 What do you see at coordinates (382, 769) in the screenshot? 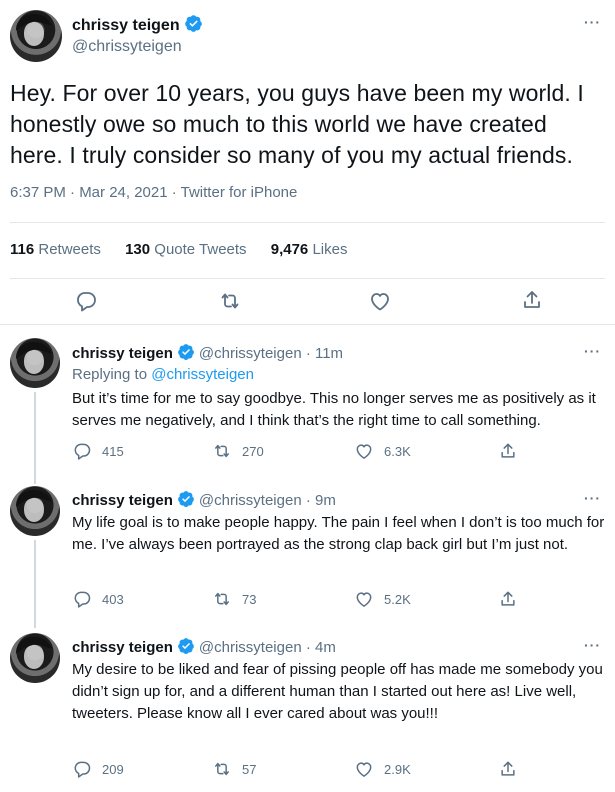
I see `like-button: 2.9K` at bounding box center [382, 769].